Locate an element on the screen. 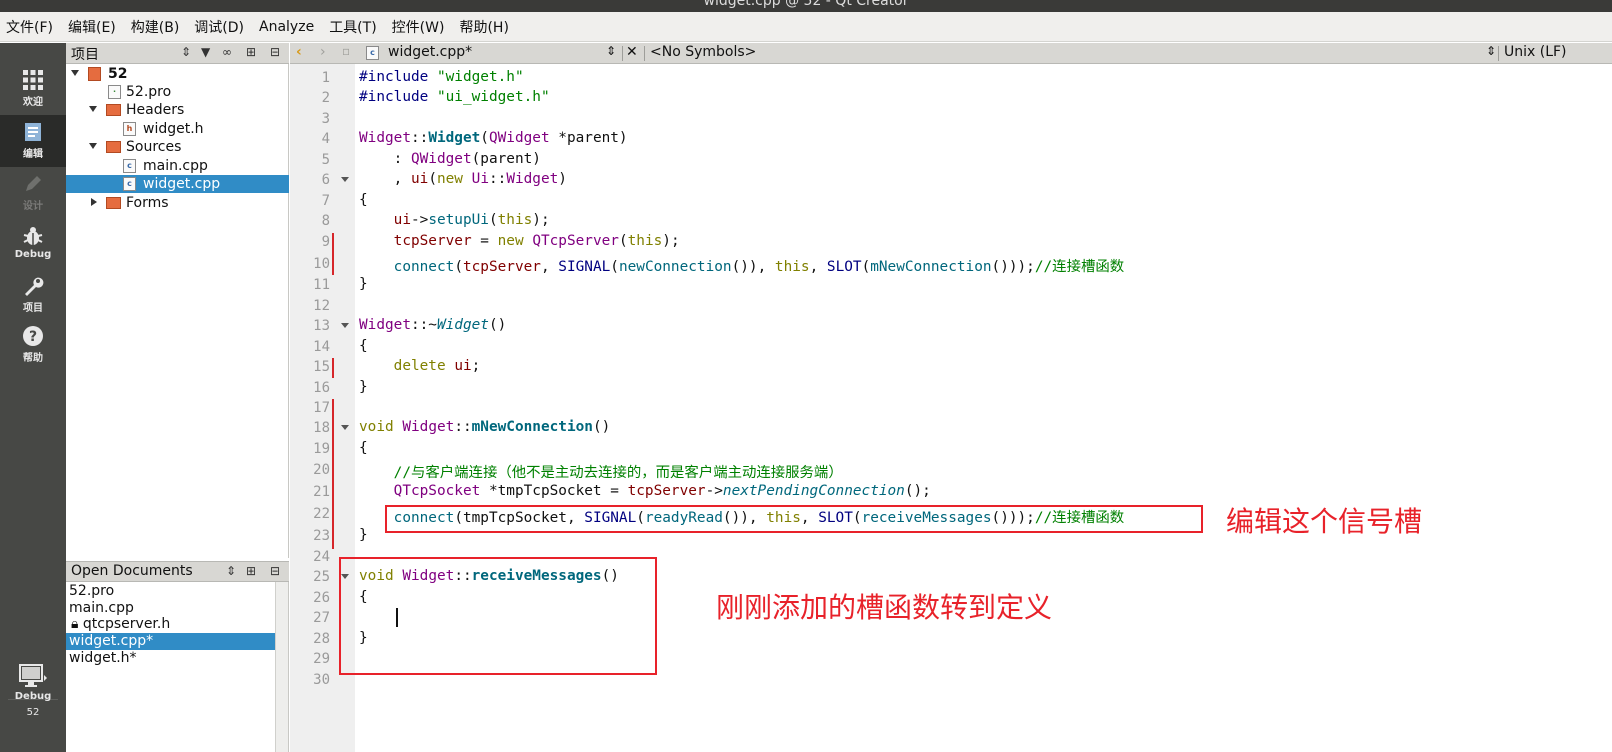  link-icon: ∞ is located at coordinates (227, 52).